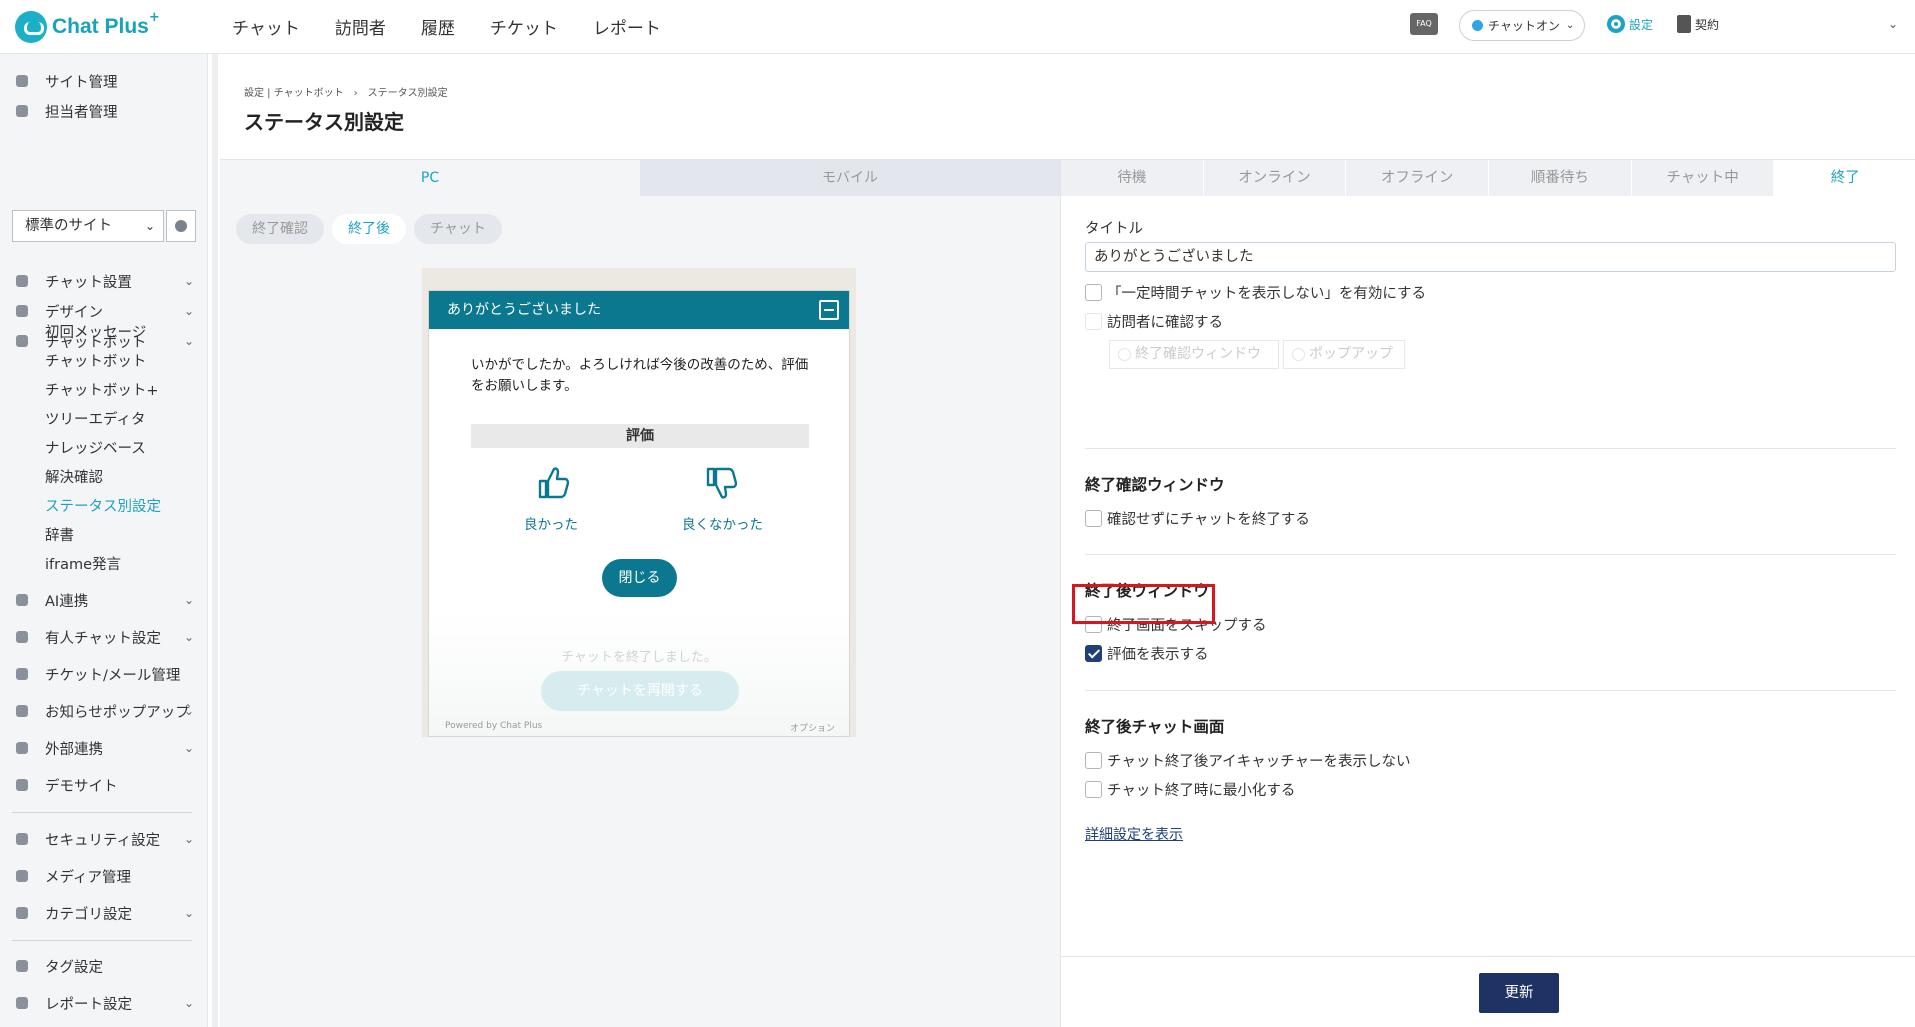 The height and width of the screenshot is (1027, 1915). What do you see at coordinates (266, 26) in the screenshot?
I see `nav-chat: チャット` at bounding box center [266, 26].